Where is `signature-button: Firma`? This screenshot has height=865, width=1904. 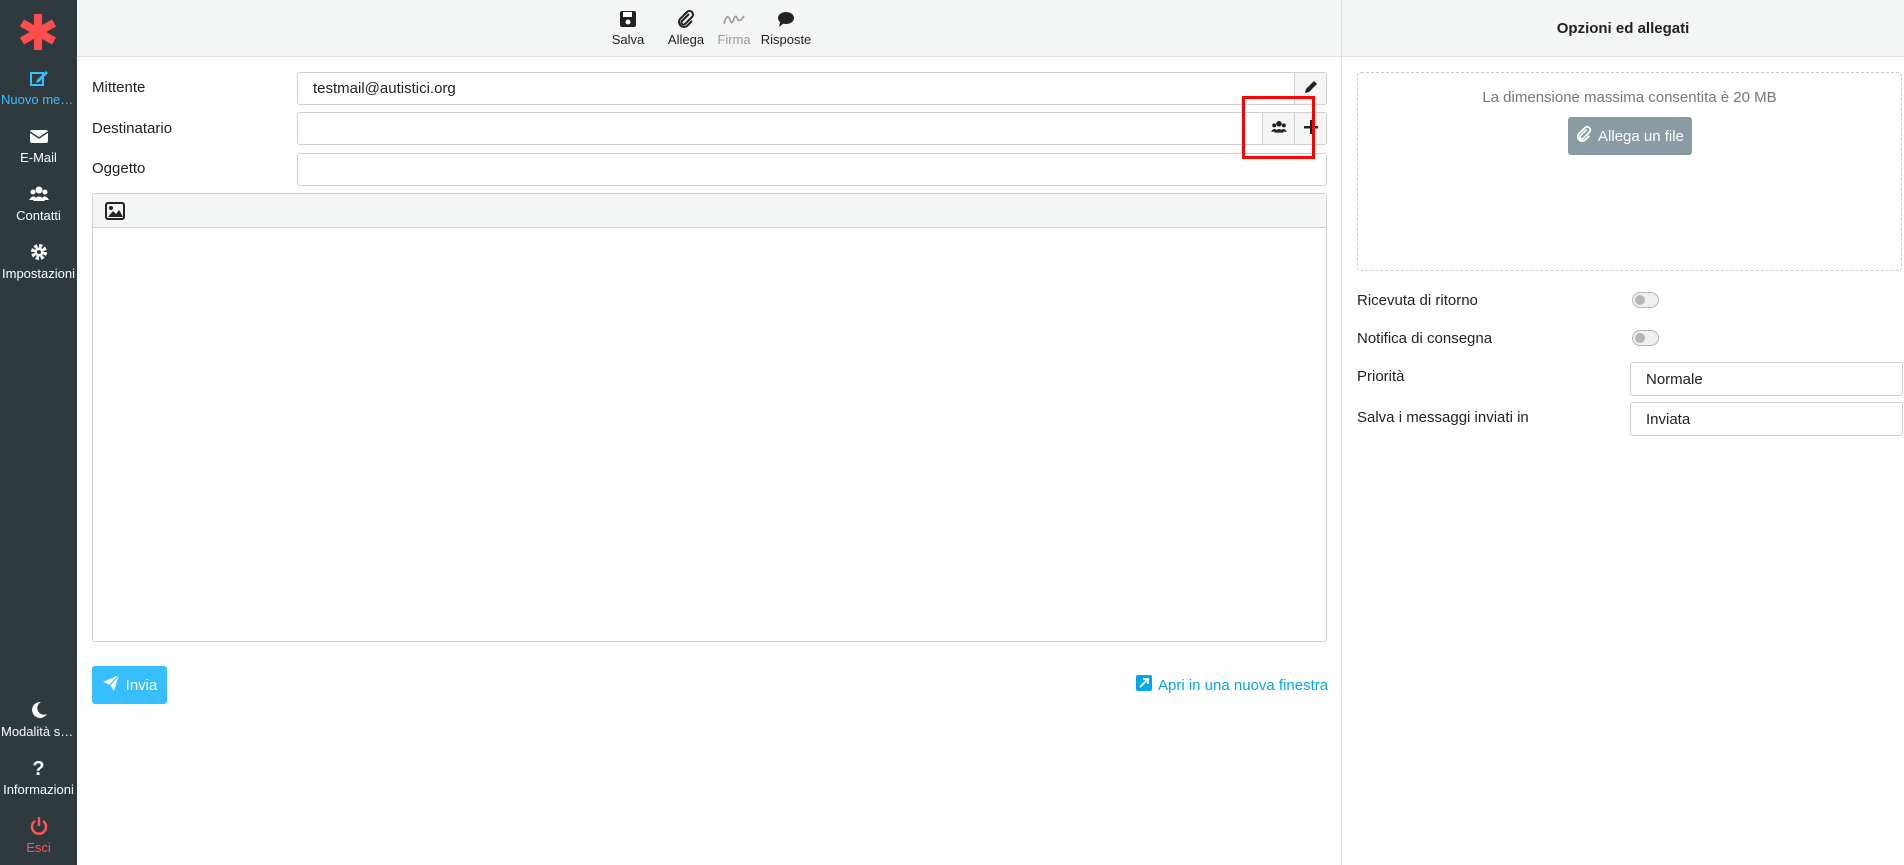
signature-button: Firma is located at coordinates (734, 28).